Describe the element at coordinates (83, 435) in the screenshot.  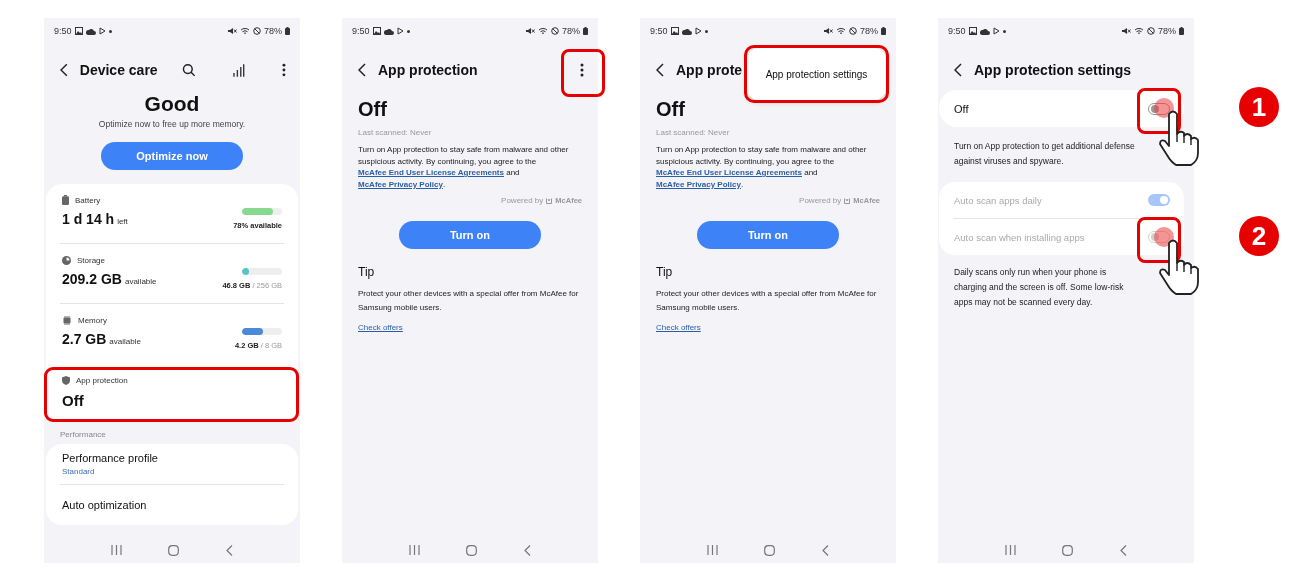
I see `section-label: Performance` at that location.